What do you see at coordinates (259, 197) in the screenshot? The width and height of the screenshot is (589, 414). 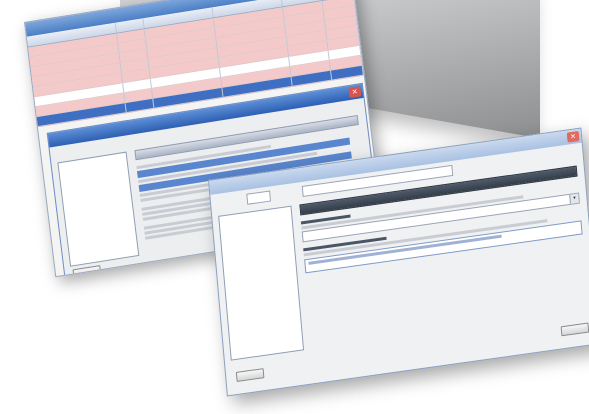 I see `number-field` at bounding box center [259, 197].